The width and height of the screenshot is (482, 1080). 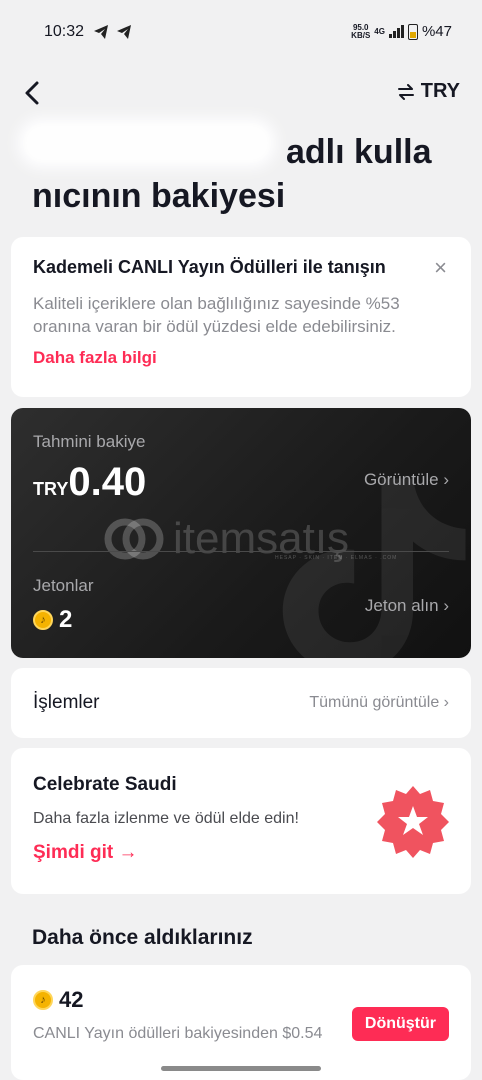 What do you see at coordinates (142, 937) in the screenshot?
I see `previous-section-title: Daha önce aldıklarınız` at bounding box center [142, 937].